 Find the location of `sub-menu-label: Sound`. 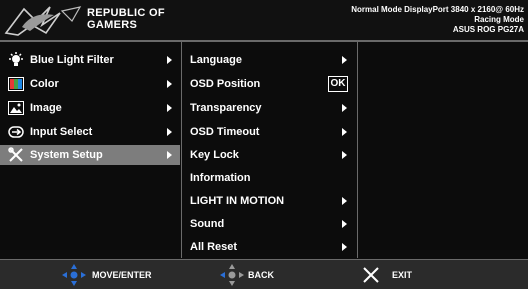

sub-menu-label: Sound is located at coordinates (207, 224).